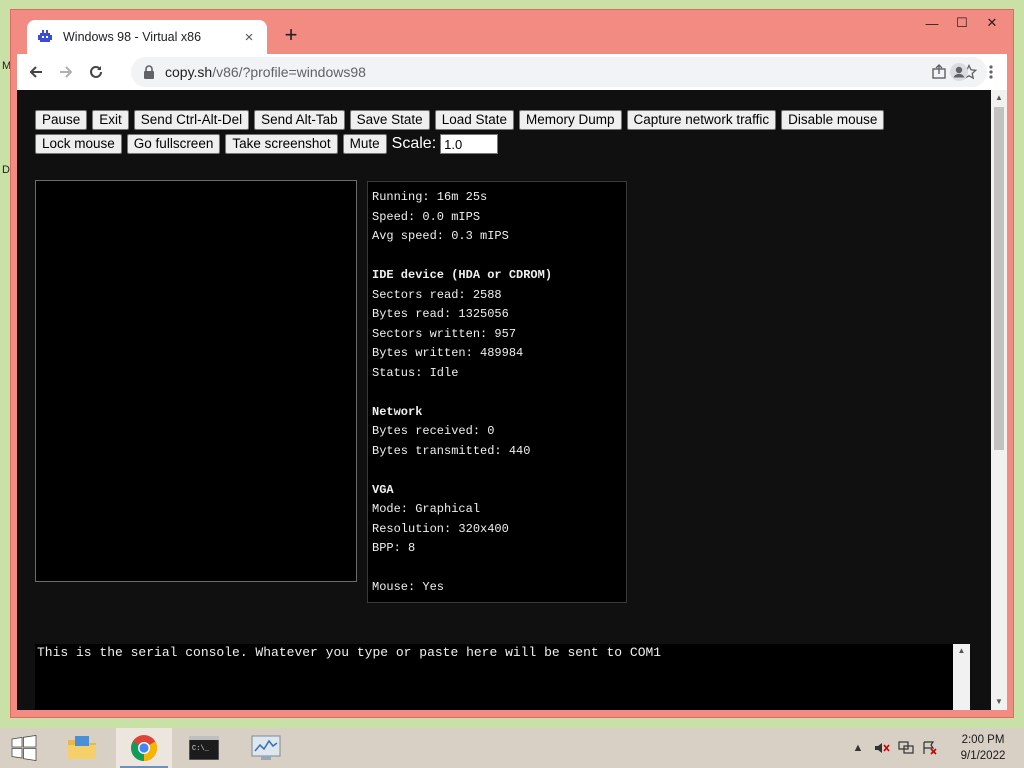  Describe the element at coordinates (983, 740) in the screenshot. I see `clock-time: 2:00 PM` at that location.